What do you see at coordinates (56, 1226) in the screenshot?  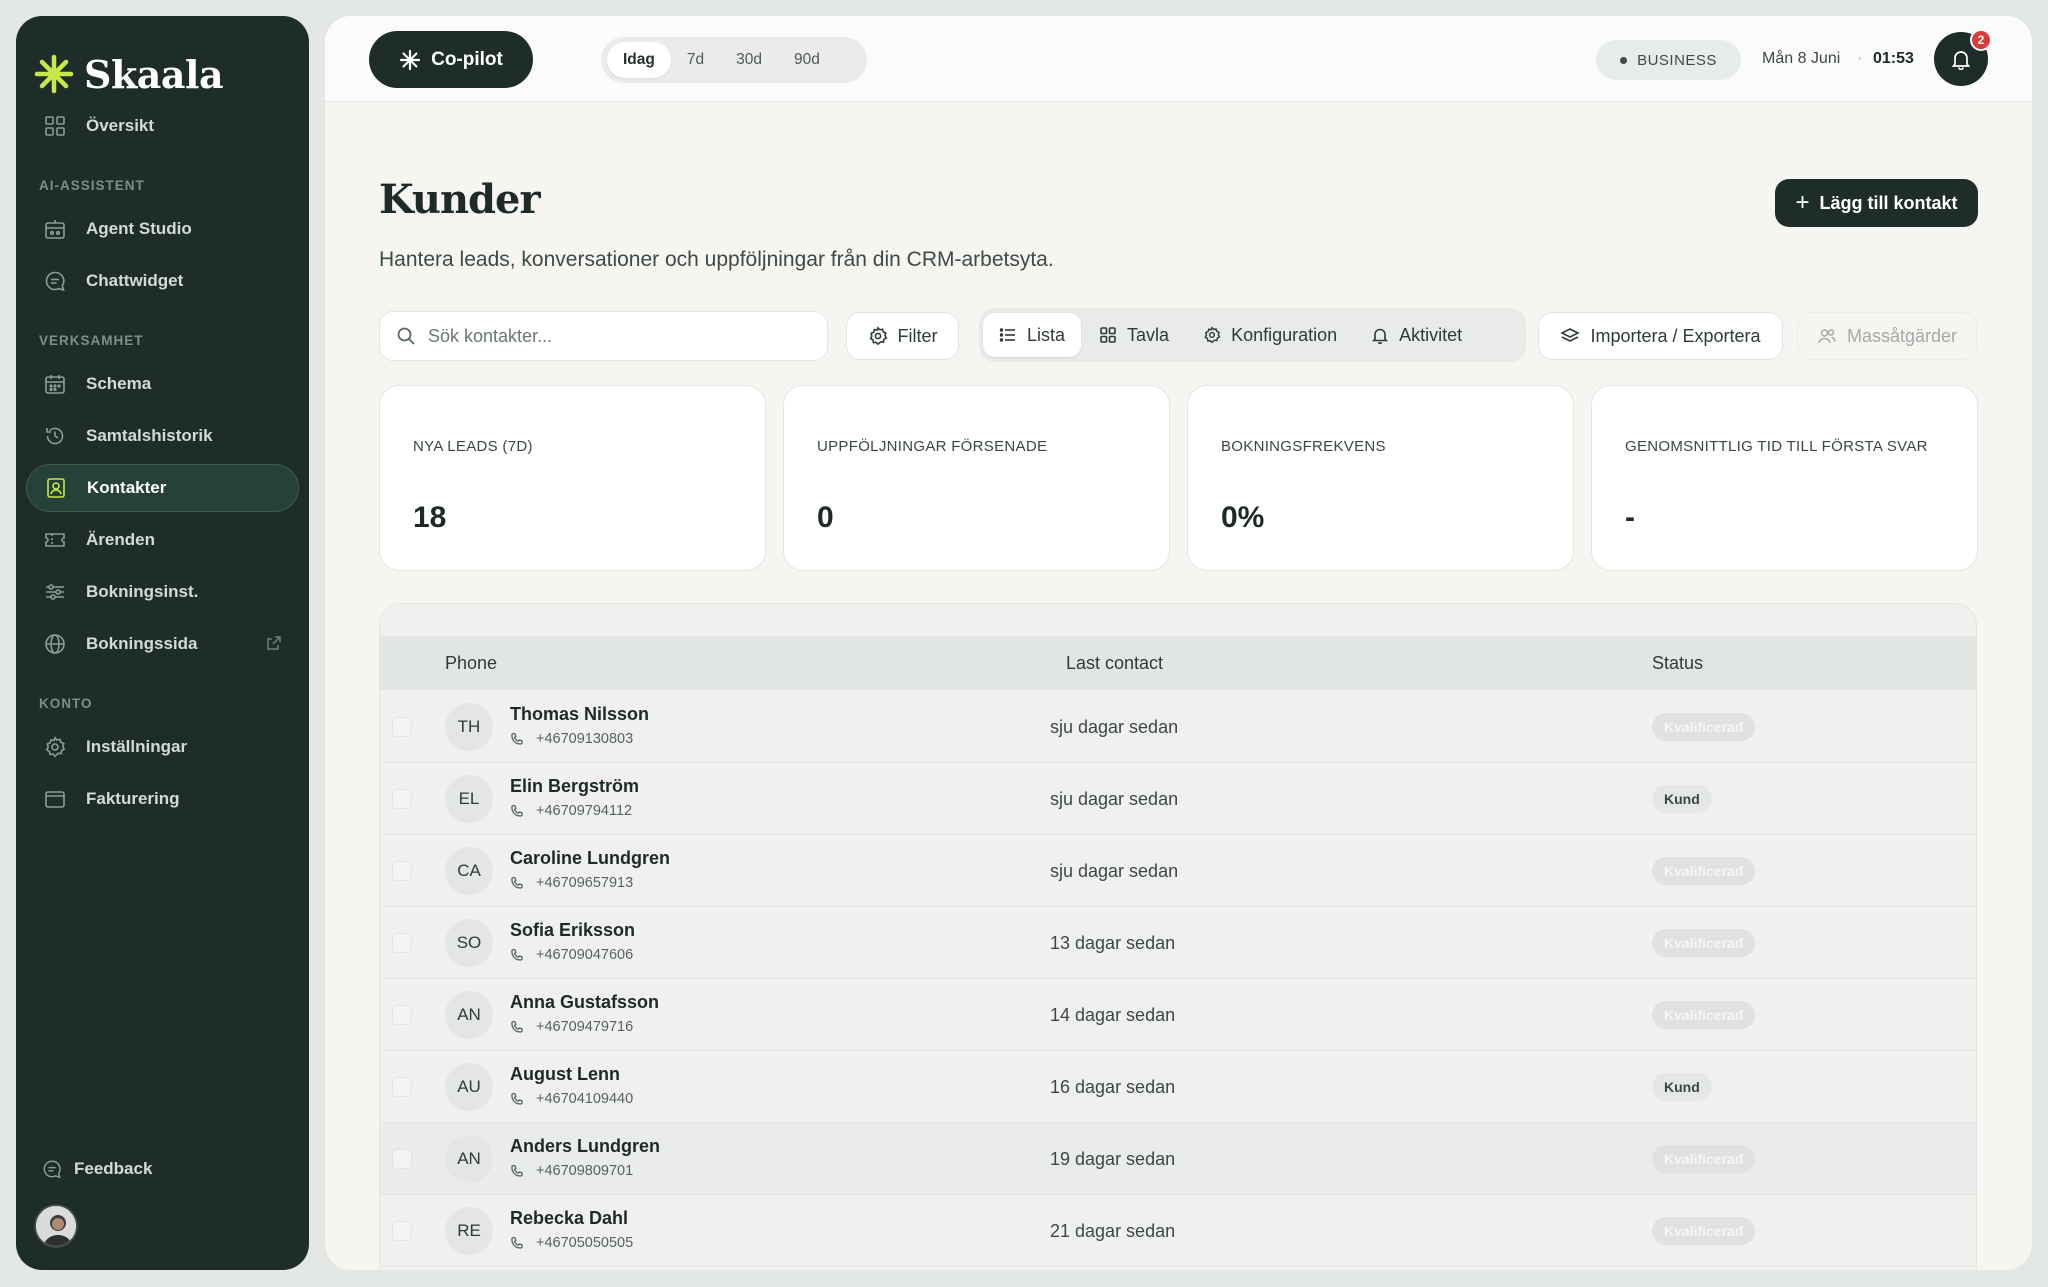 I see `user-avatar` at bounding box center [56, 1226].